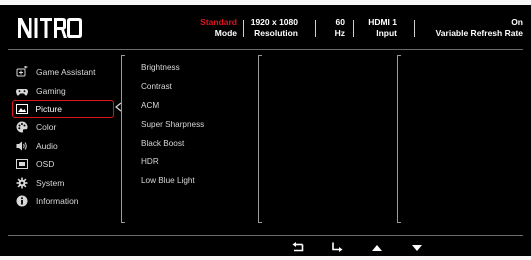 The height and width of the screenshot is (260, 531). I want to click on vrr-value: On, so click(517, 22).